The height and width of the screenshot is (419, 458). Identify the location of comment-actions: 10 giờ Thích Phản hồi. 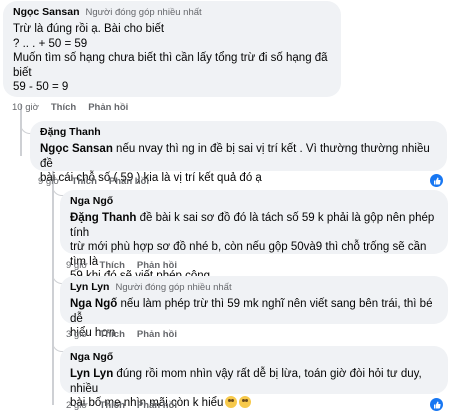
(70, 108).